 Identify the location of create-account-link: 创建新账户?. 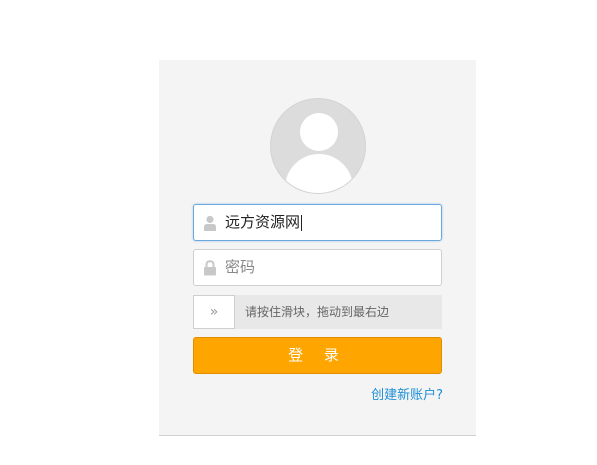
(407, 393).